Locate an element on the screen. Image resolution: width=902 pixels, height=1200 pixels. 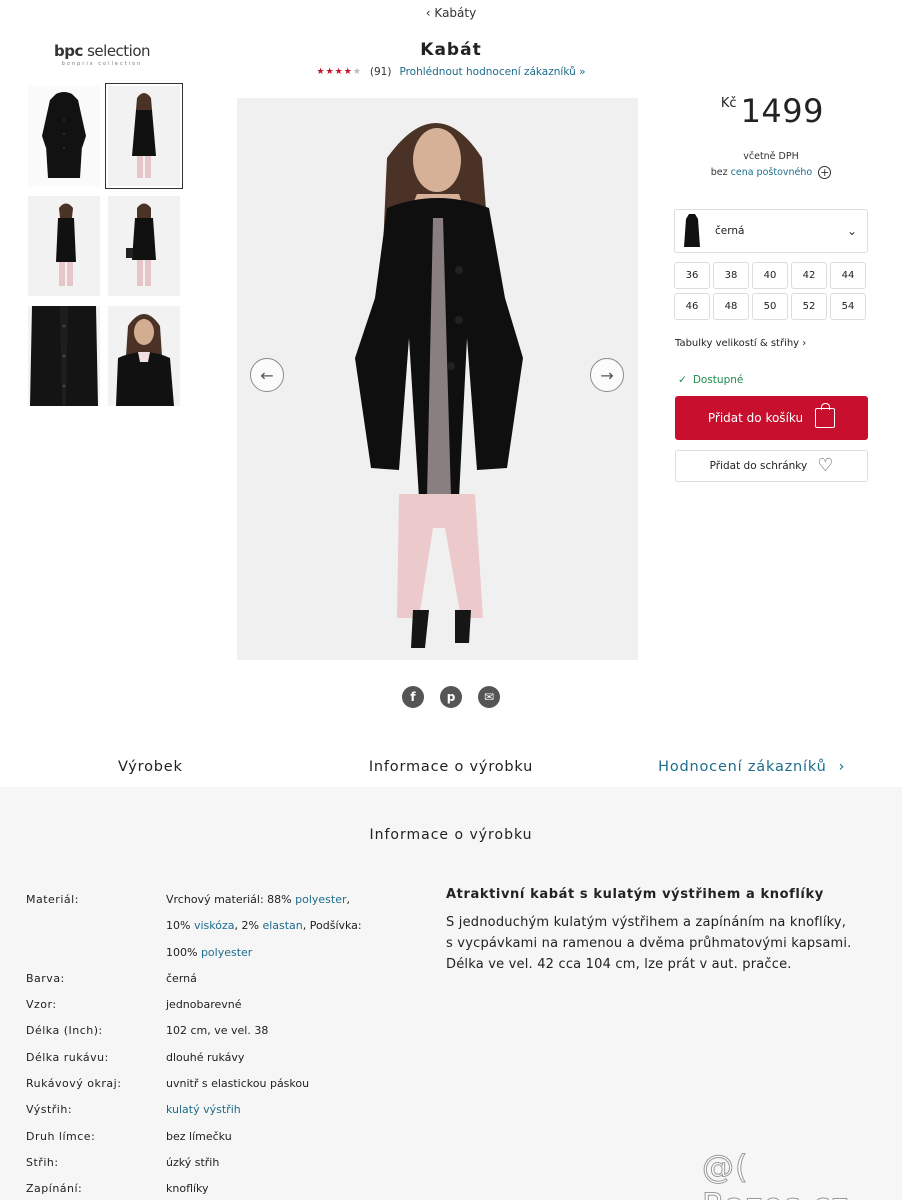
attribute-key: Materiál: is located at coordinates (52, 899).